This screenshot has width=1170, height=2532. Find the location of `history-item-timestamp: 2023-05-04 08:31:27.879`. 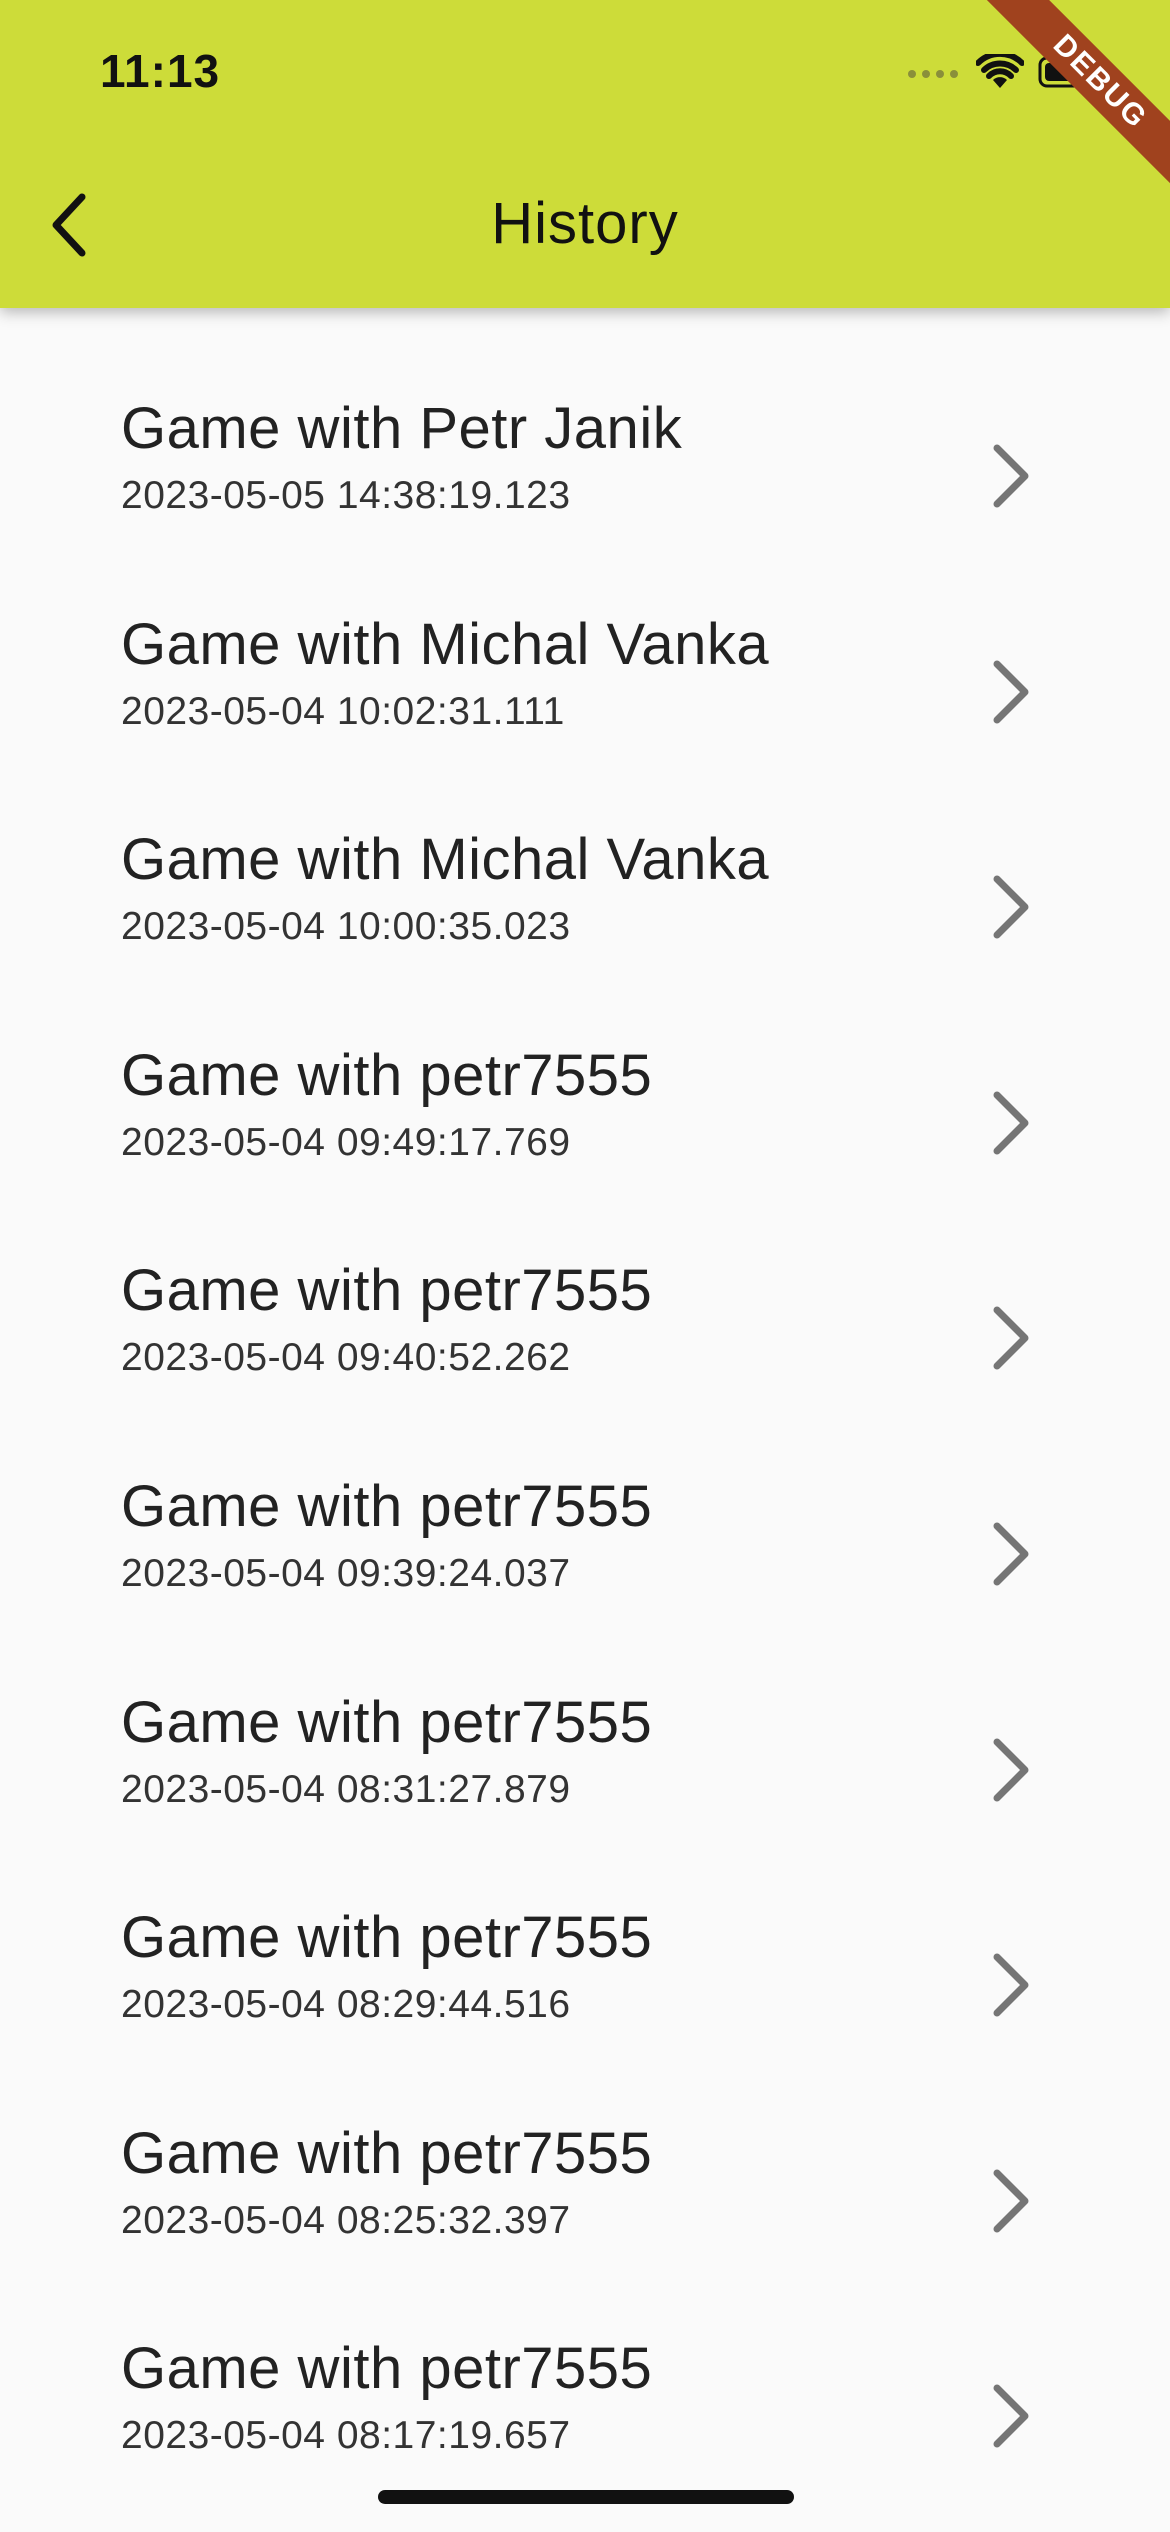

history-item-timestamp: 2023-05-04 08:31:27.879 is located at coordinates (346, 1789).